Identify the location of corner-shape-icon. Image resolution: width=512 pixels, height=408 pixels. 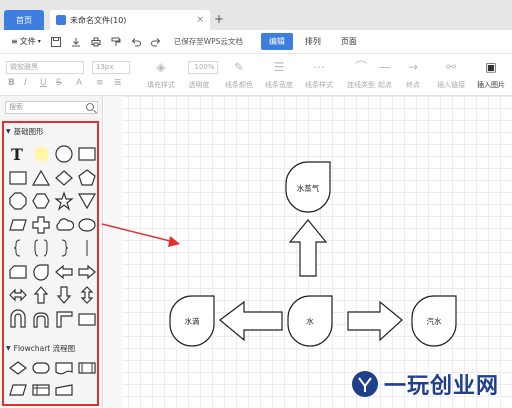
(64, 319).